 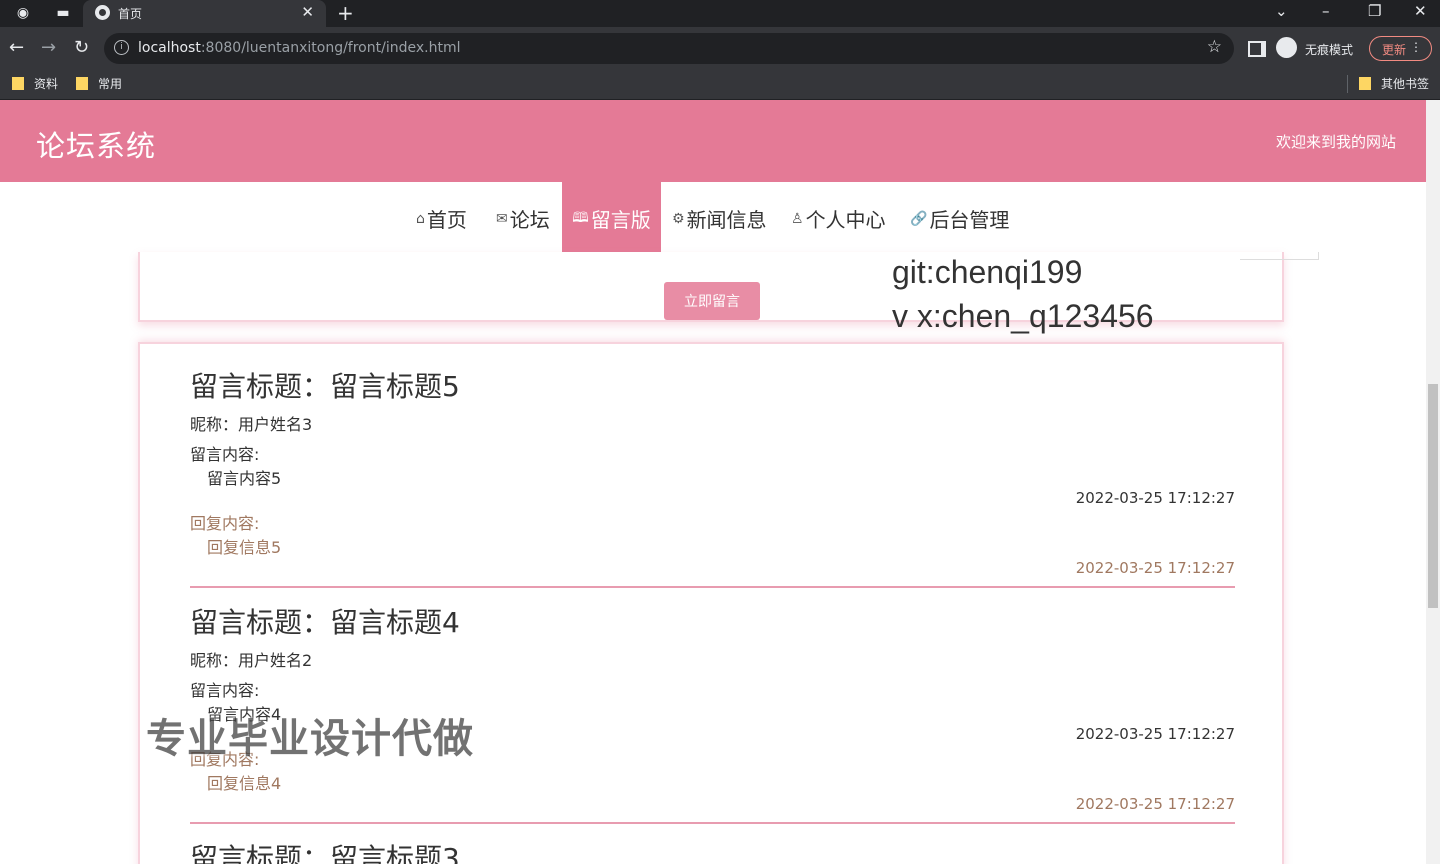 What do you see at coordinates (244, 783) in the screenshot?
I see `reply-content: 回复信息4` at bounding box center [244, 783].